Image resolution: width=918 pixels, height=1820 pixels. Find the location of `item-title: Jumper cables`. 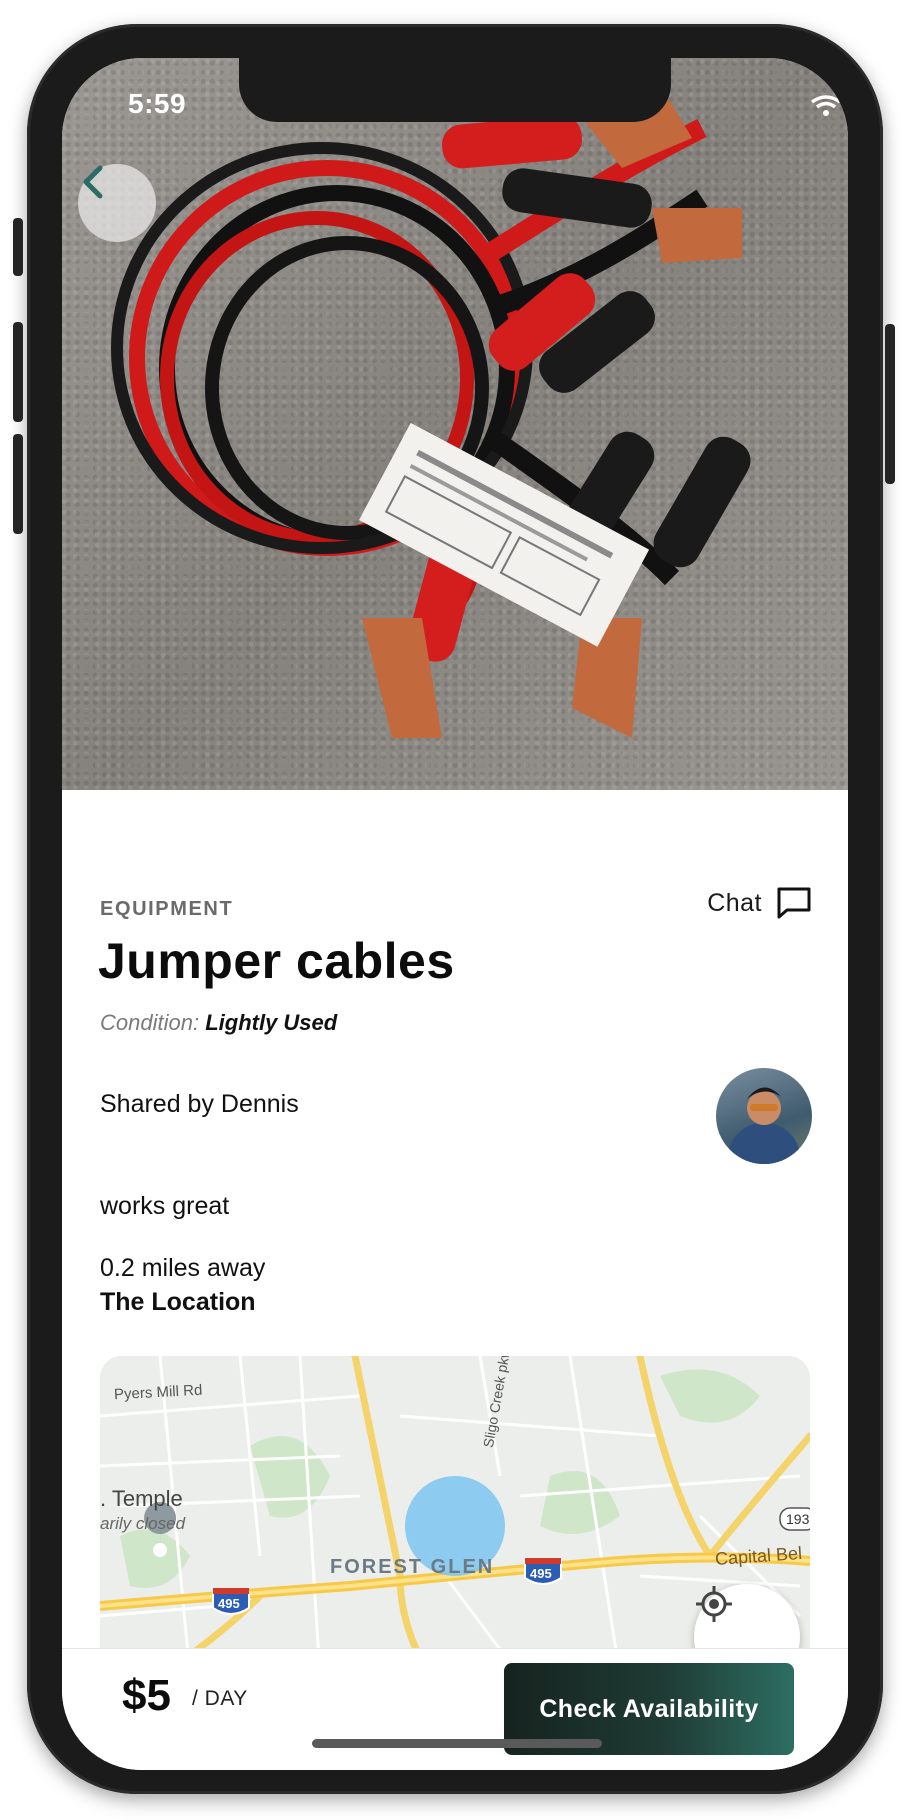

item-title: Jumper cables is located at coordinates (276, 961).